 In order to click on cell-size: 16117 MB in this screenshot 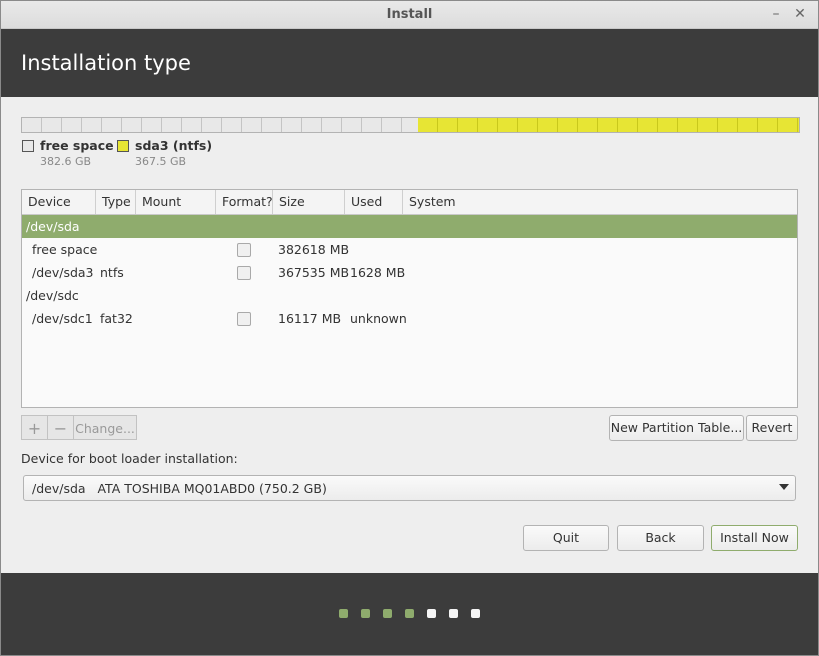, I will do `click(310, 318)`.